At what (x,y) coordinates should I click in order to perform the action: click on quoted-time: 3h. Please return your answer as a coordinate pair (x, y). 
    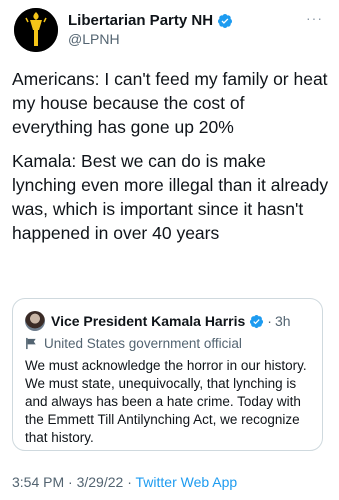
    Looking at the image, I should click on (283, 321).